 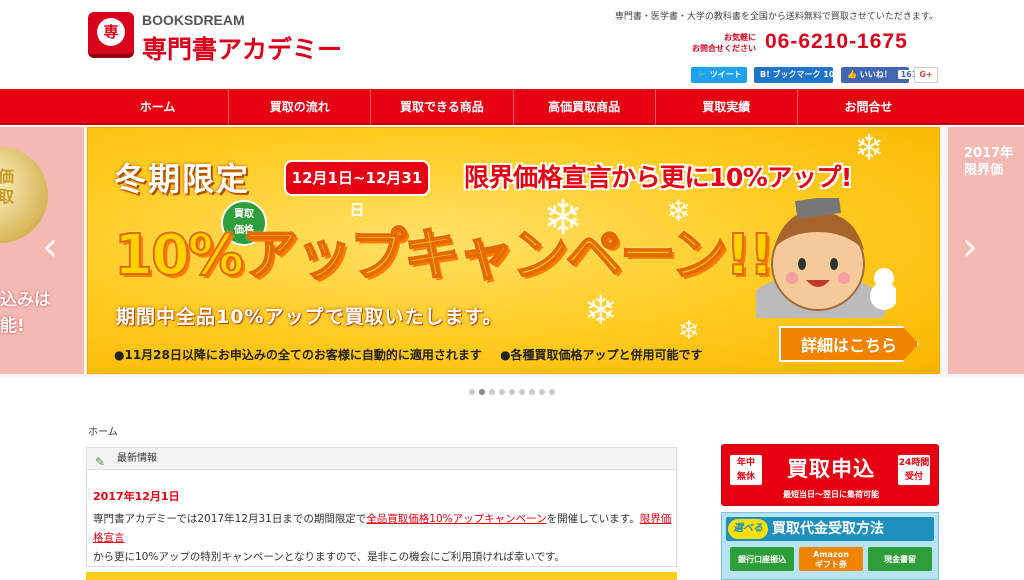 I want to click on thumbs-up-icon: 👍, so click(x=852, y=74).